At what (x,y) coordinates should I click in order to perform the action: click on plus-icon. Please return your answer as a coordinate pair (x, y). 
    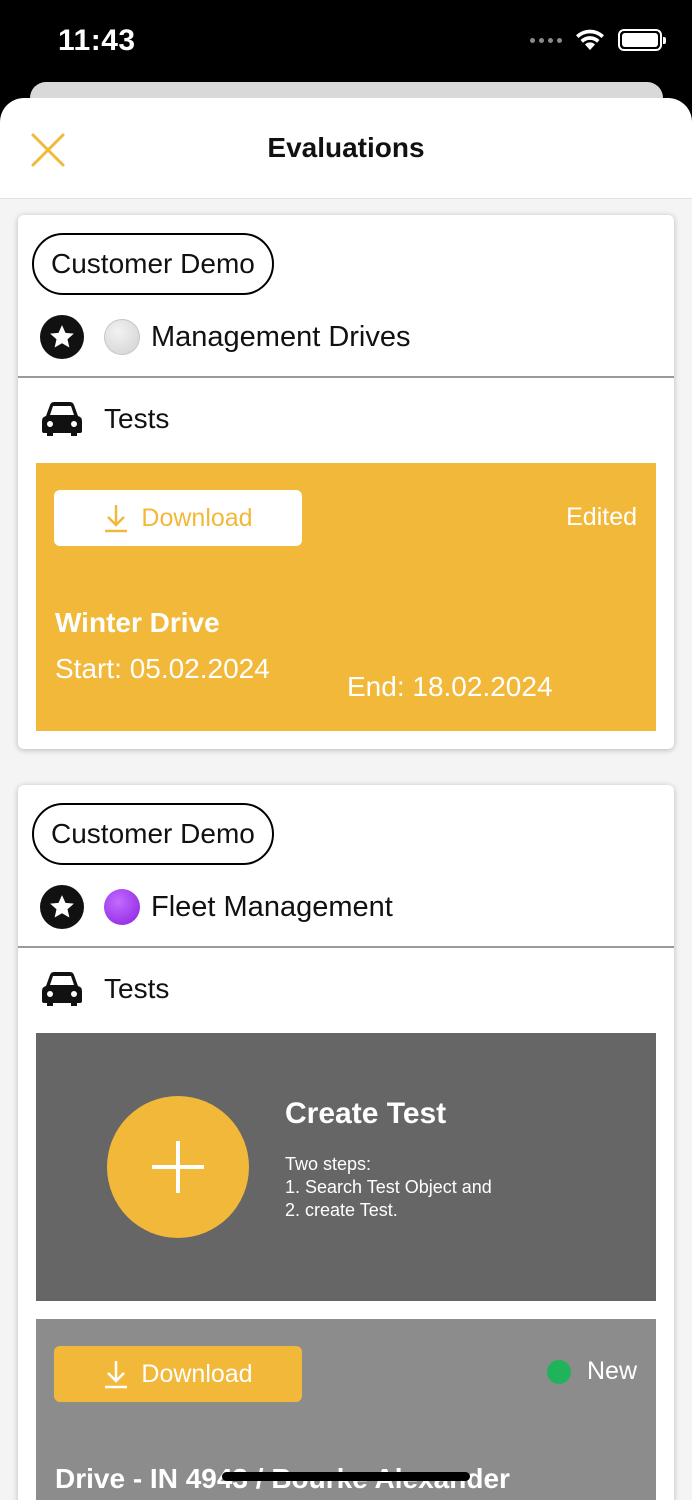
    Looking at the image, I should click on (178, 1167).